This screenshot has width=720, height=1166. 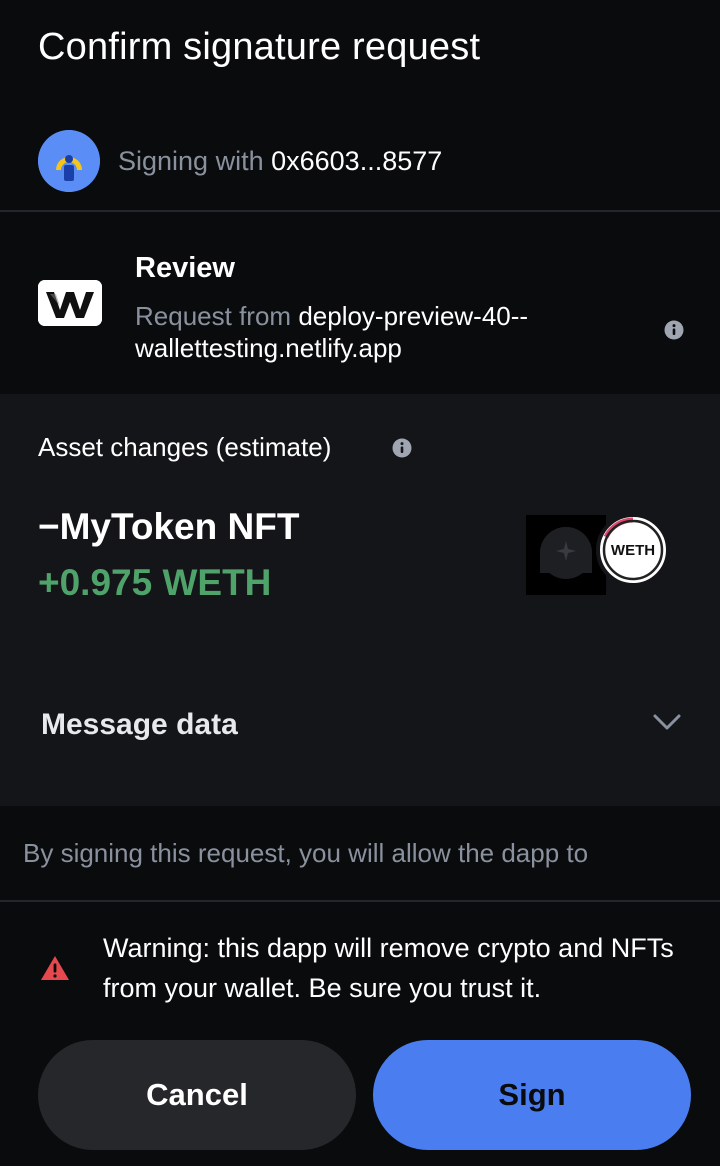 I want to click on page-title: Confirm signature request, so click(x=259, y=47).